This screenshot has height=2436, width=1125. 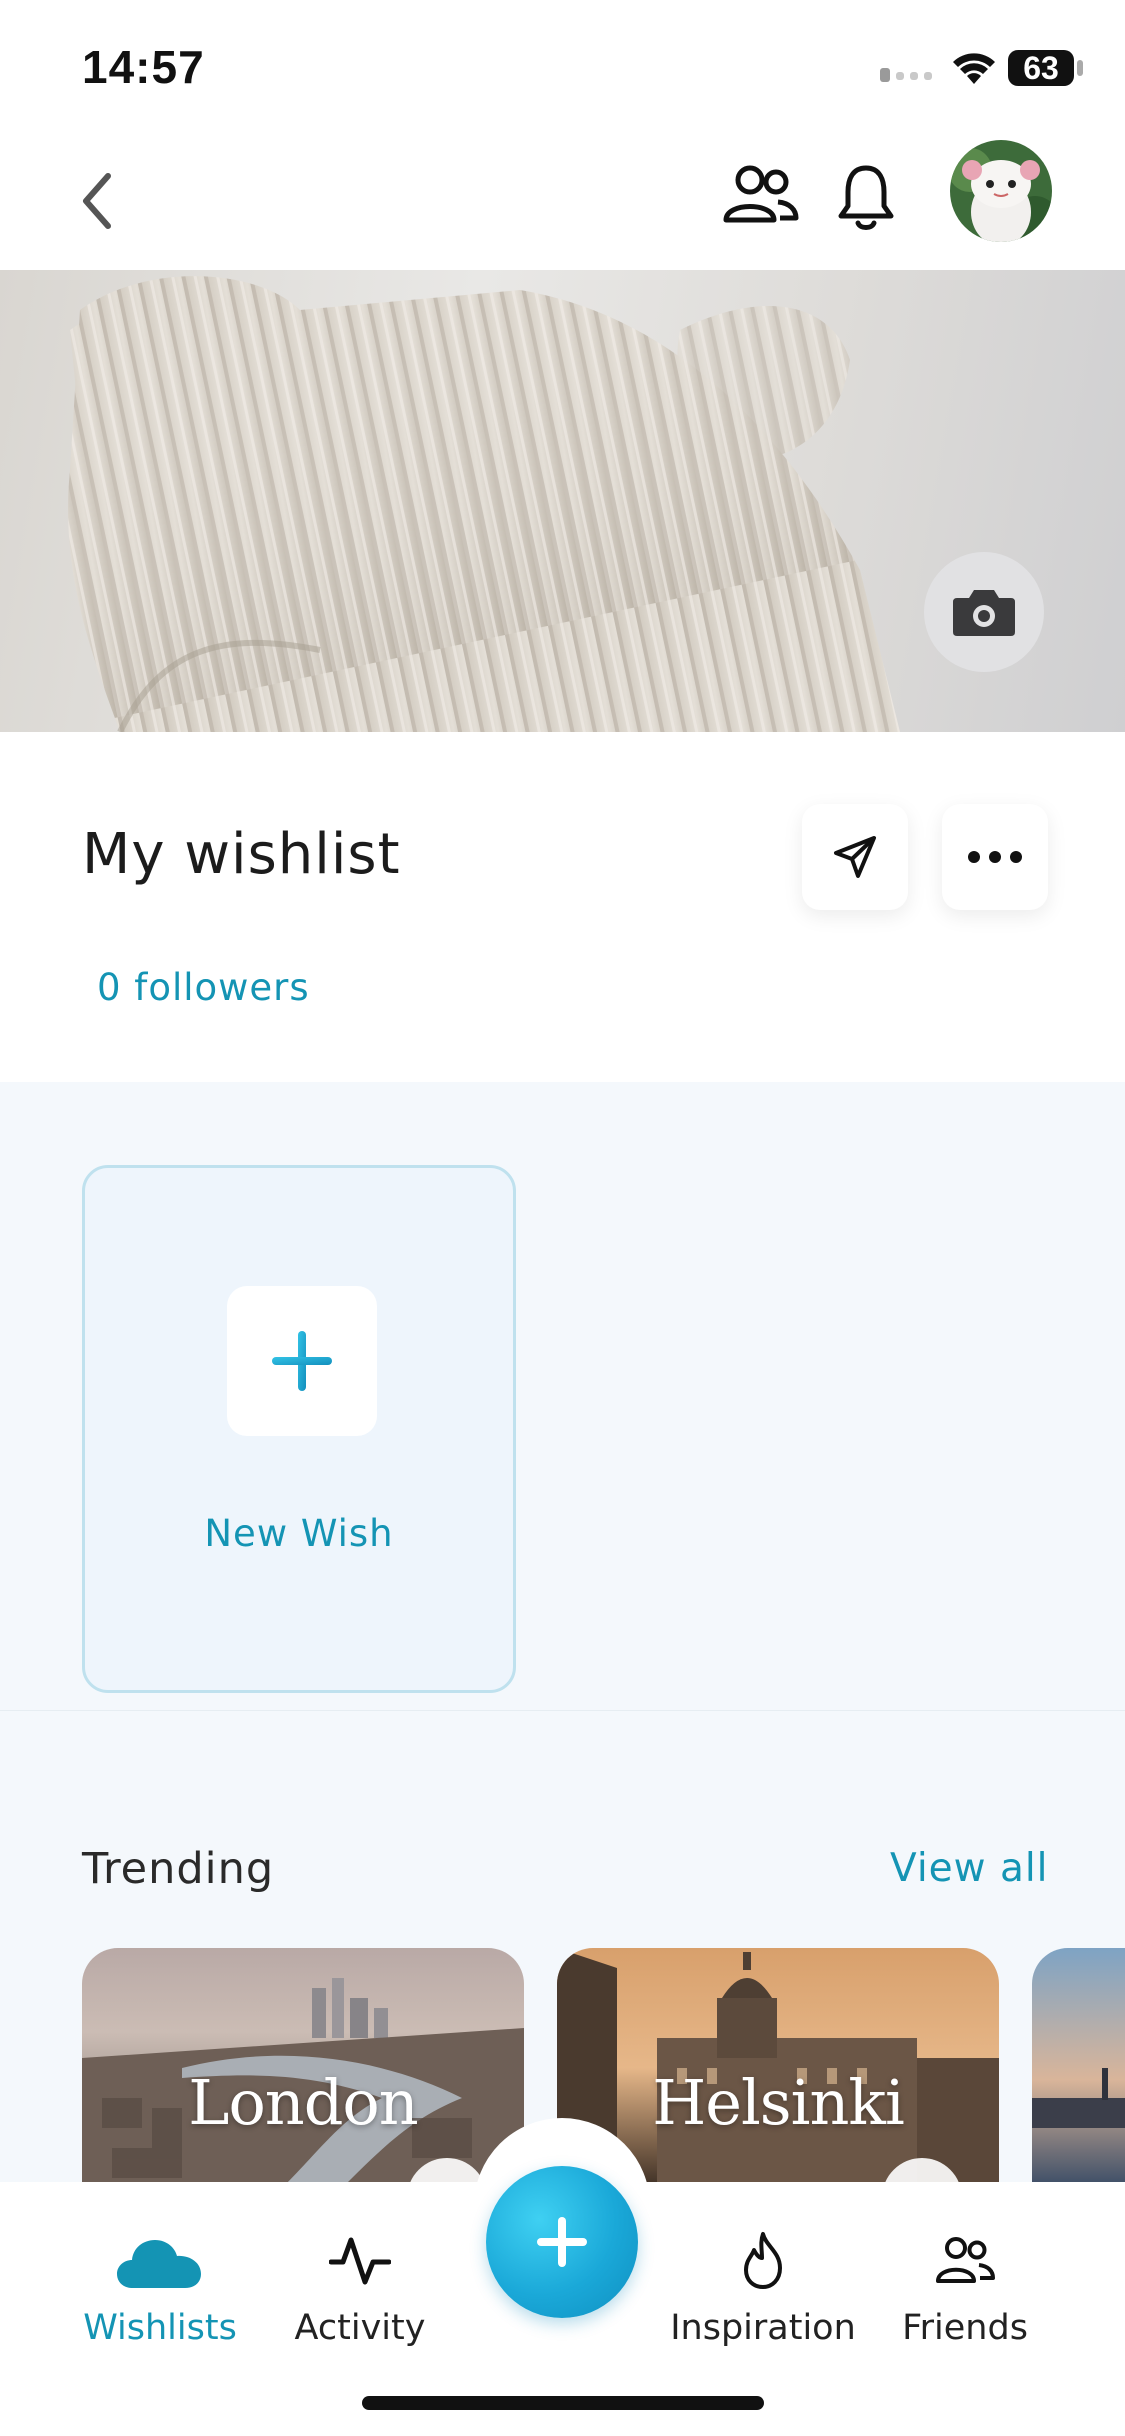 I want to click on new-wish-card: New Wish, so click(x=299, y=1429).